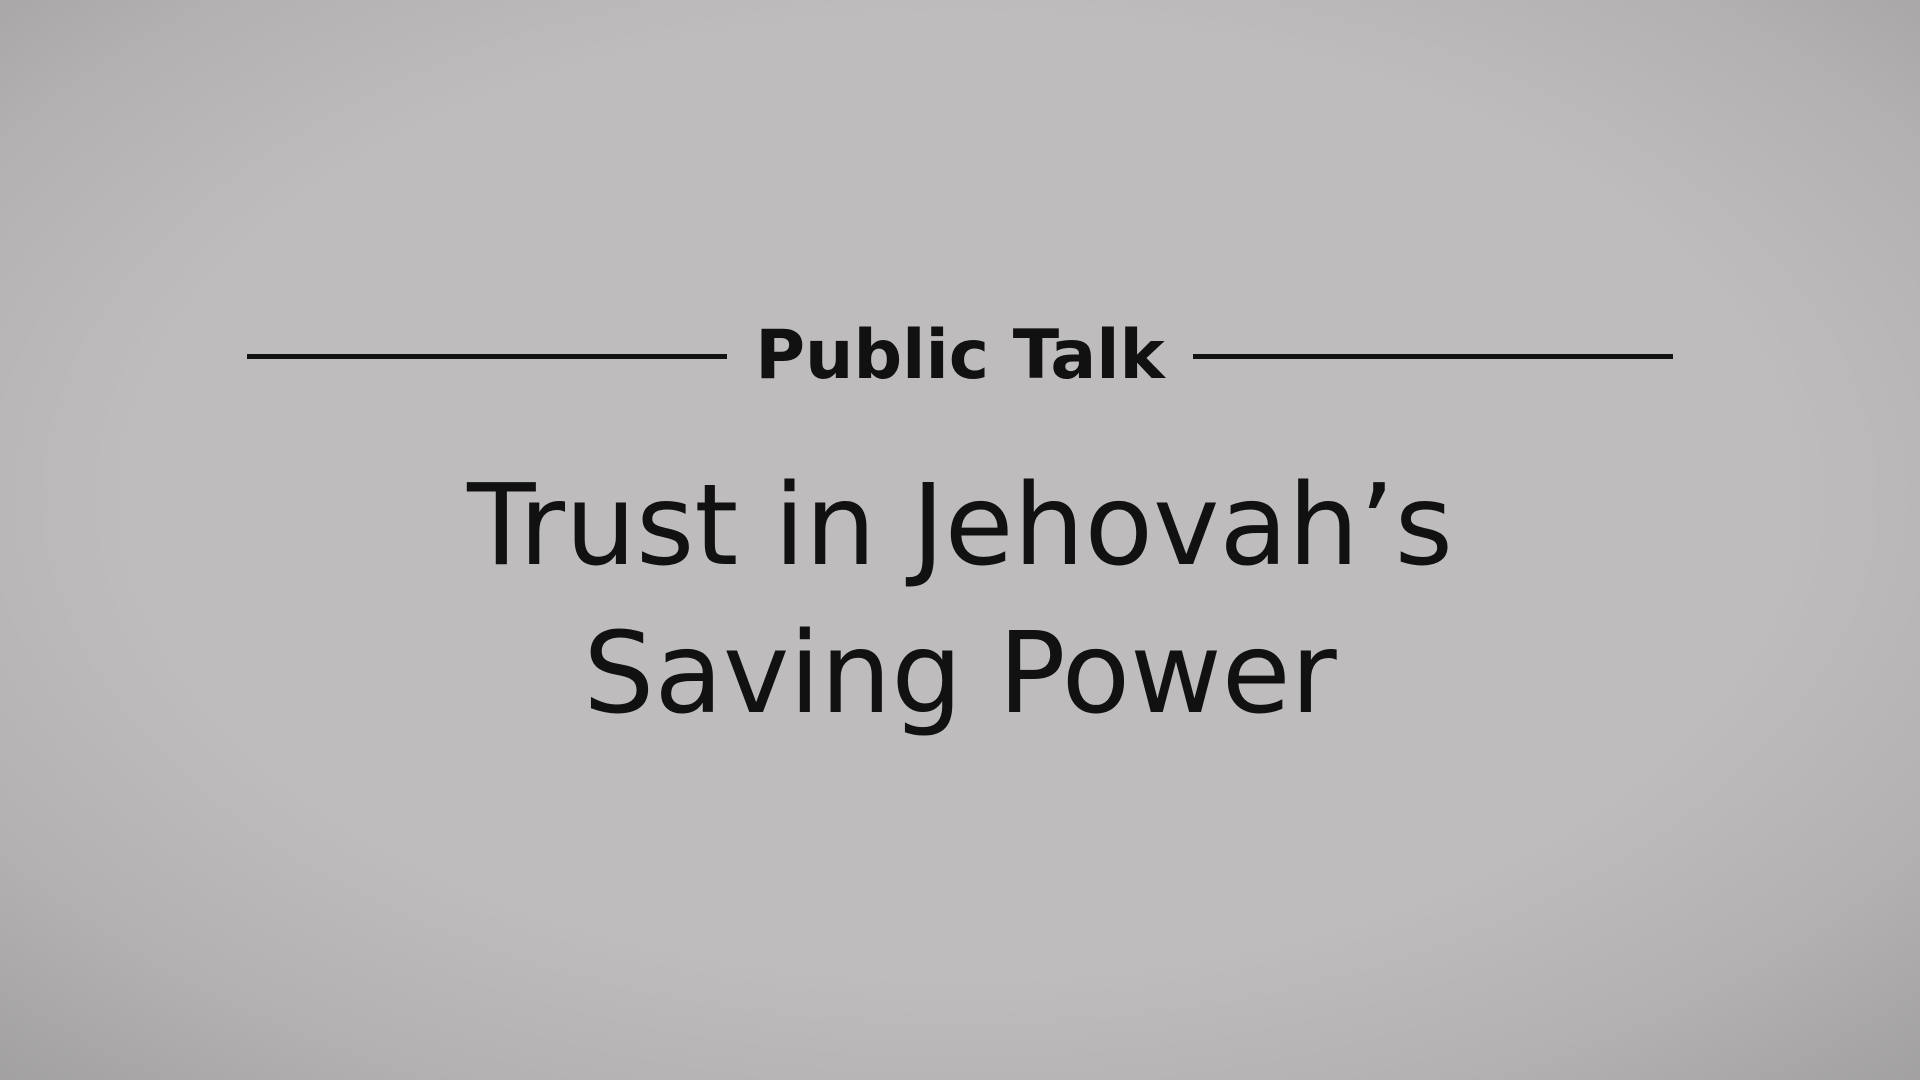  I want to click on left-divider-line, so click(487, 356).